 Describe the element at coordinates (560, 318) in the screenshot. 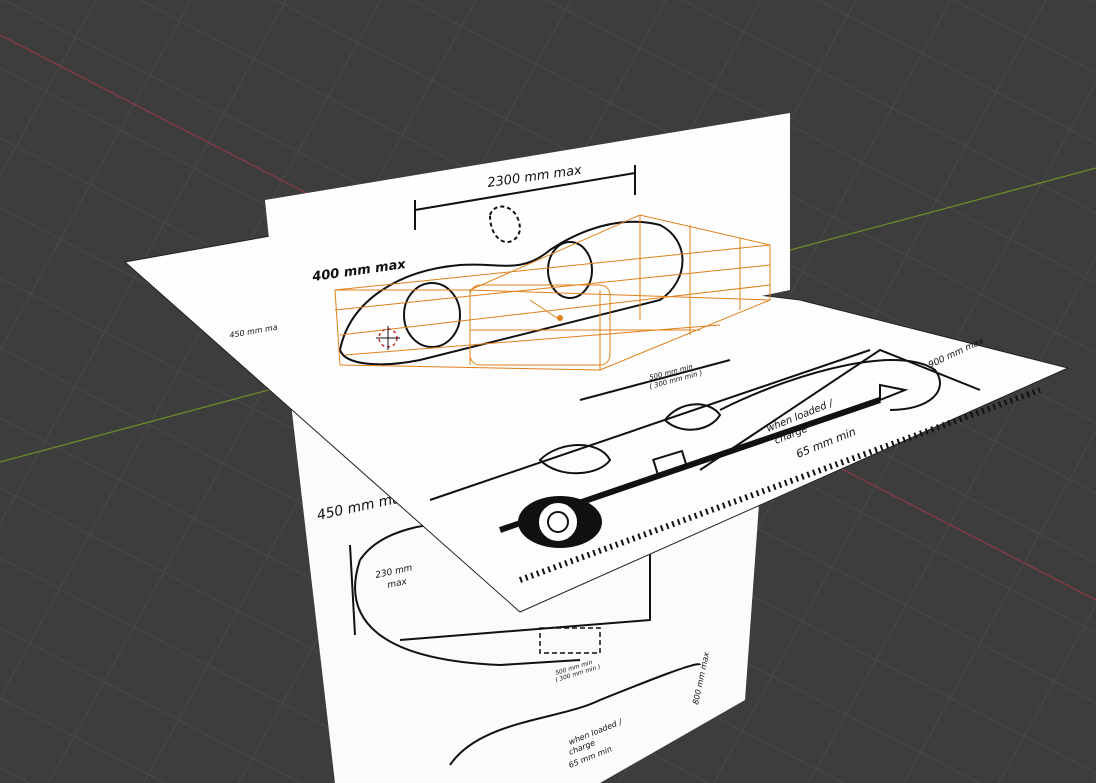

I see `origin-dot` at that location.